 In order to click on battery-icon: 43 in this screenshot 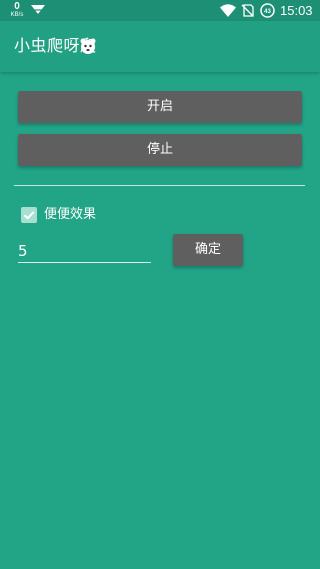, I will do `click(267, 10)`.